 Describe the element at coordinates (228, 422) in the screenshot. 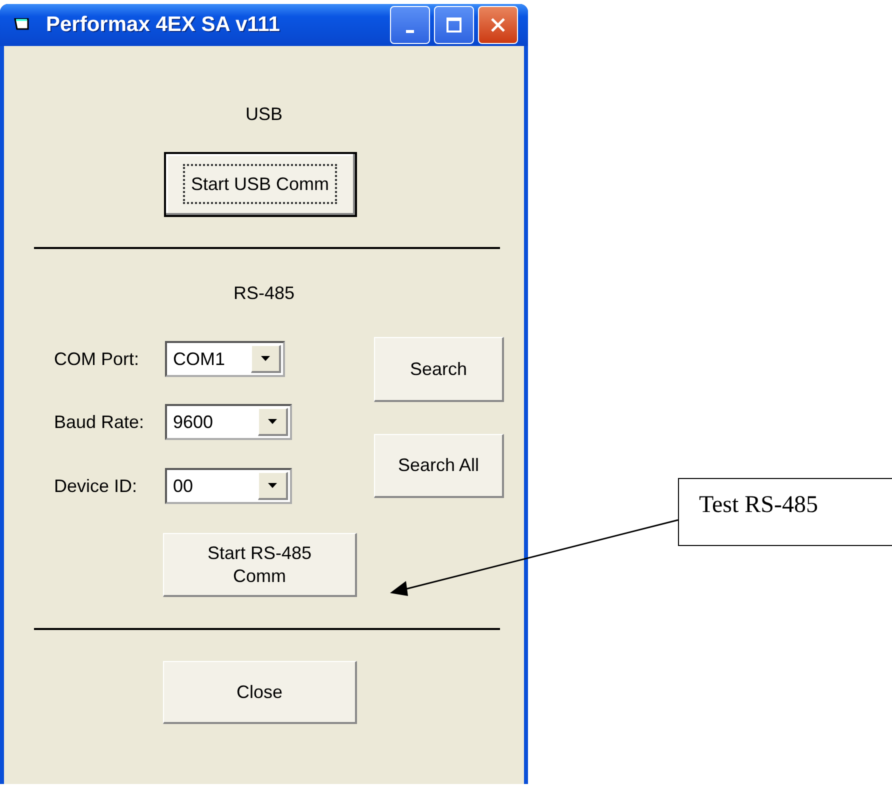

I see `dropdown-field: 9600` at that location.